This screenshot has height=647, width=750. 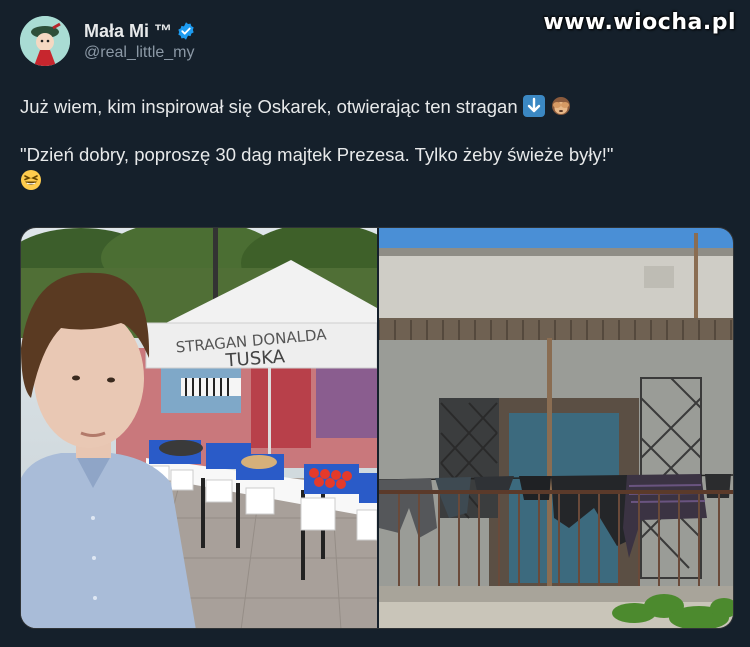 I want to click on display-name: Mała Mi ™, so click(x=128, y=31).